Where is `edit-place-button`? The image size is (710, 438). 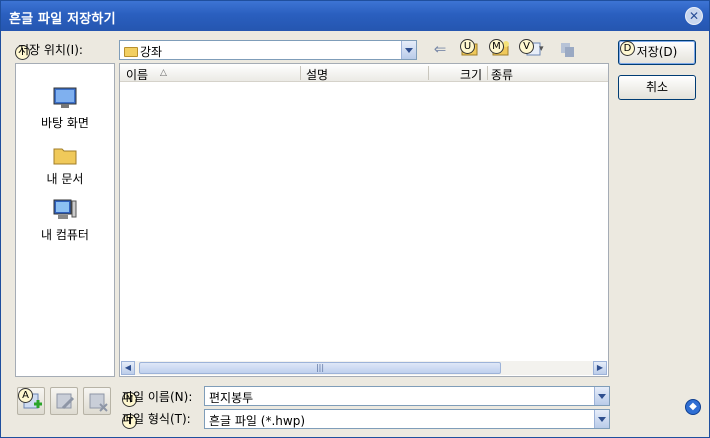 edit-place-button is located at coordinates (64, 401).